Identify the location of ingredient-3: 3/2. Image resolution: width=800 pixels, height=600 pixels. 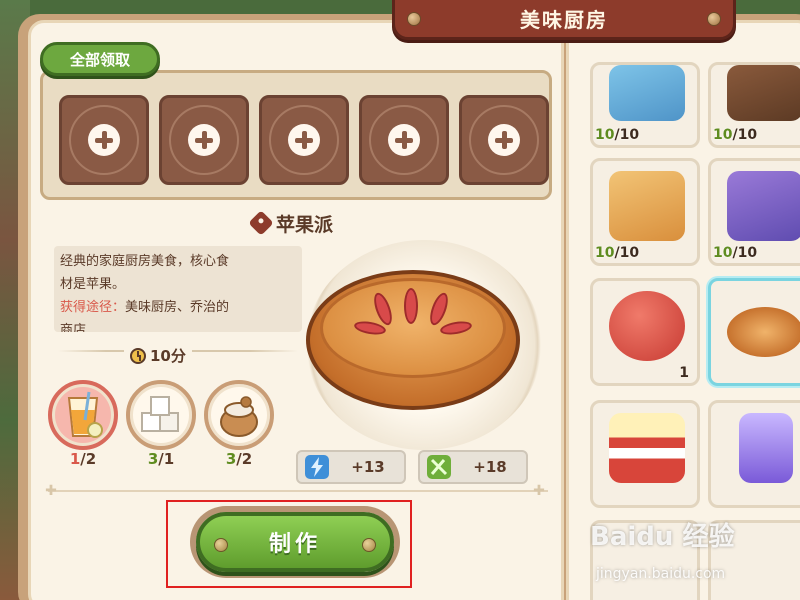
(239, 425).